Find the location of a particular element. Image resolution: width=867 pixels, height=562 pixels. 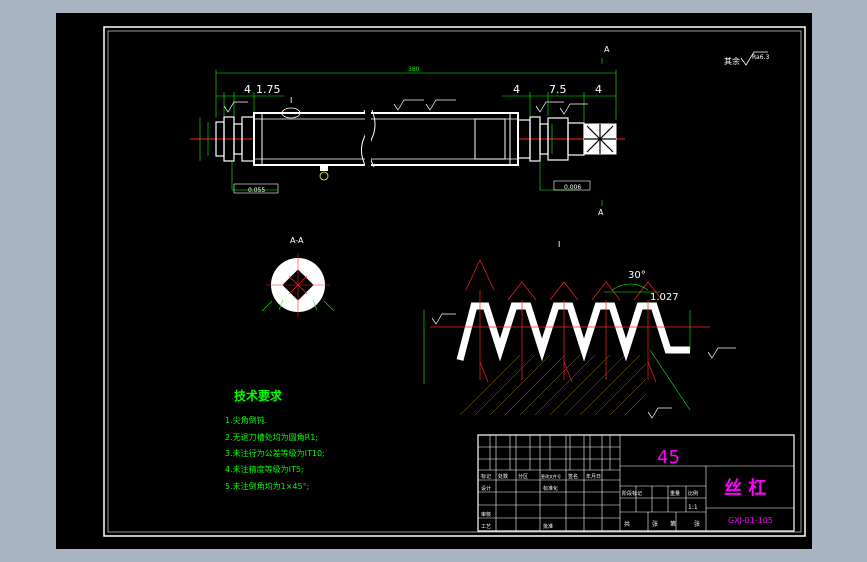

scale: 1:1 is located at coordinates (693, 507).